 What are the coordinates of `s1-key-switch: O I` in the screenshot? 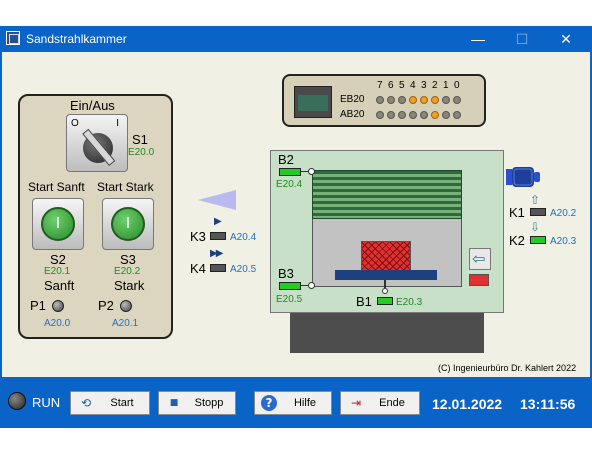 It's located at (97, 143).